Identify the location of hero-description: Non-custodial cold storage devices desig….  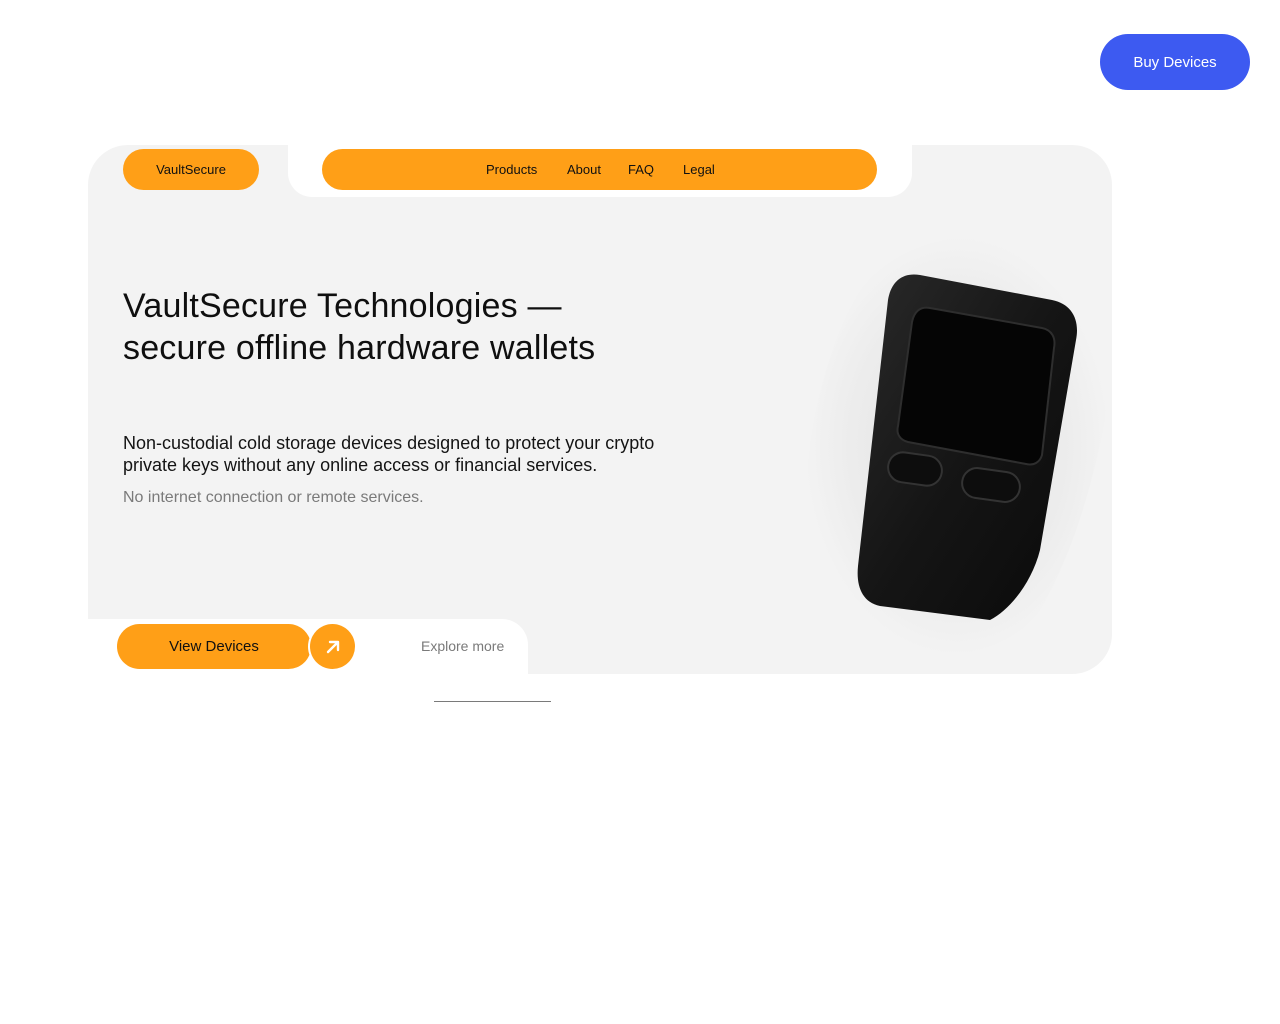
(433, 454).